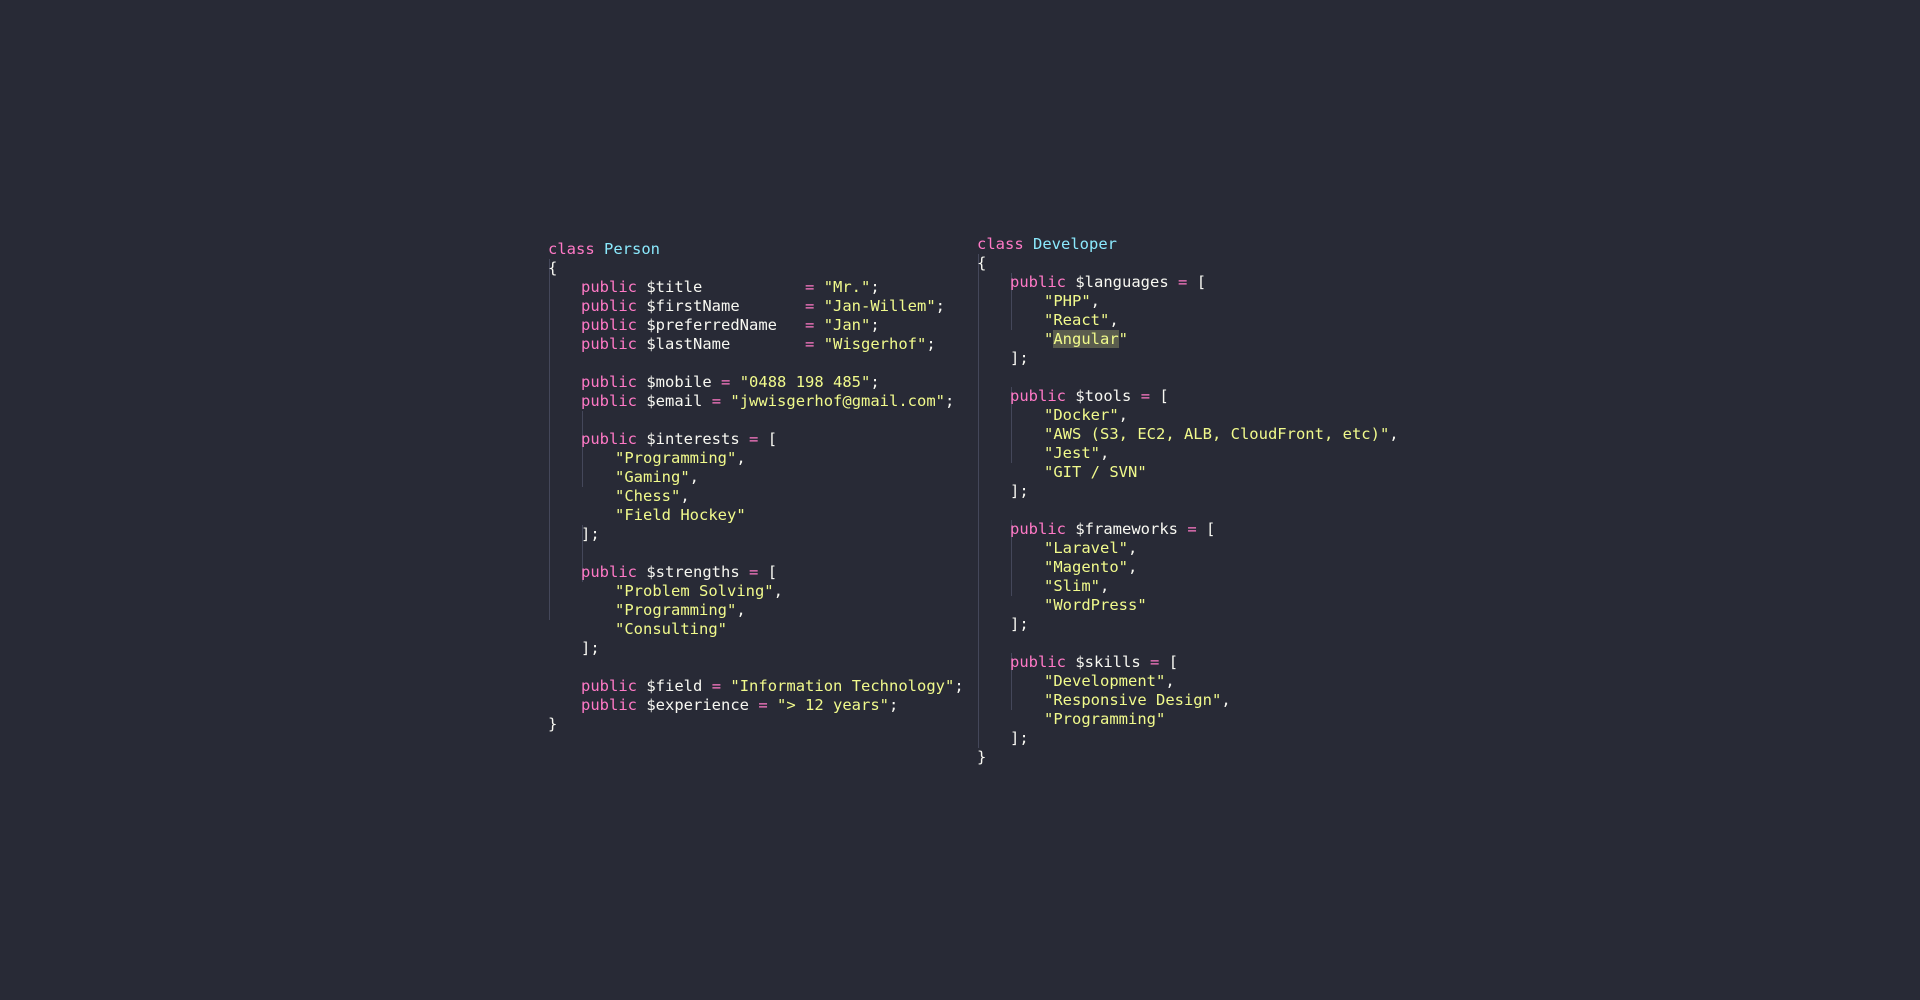 The width and height of the screenshot is (1920, 1000). Describe the element at coordinates (671, 629) in the screenshot. I see `array-item: "Consulting"` at that location.